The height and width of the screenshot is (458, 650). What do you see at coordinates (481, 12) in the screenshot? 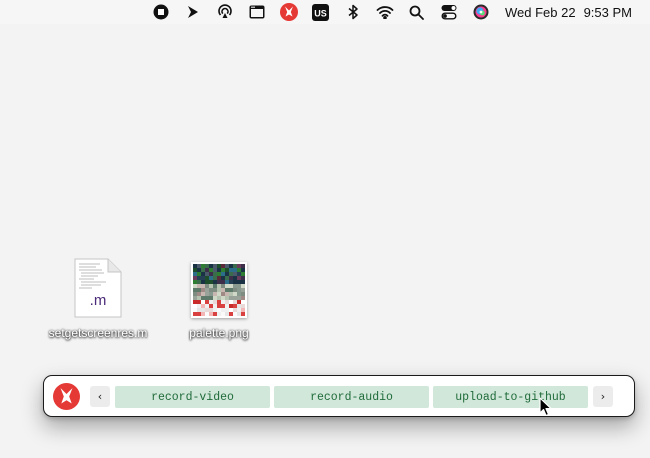
I see `siri-icon` at bounding box center [481, 12].